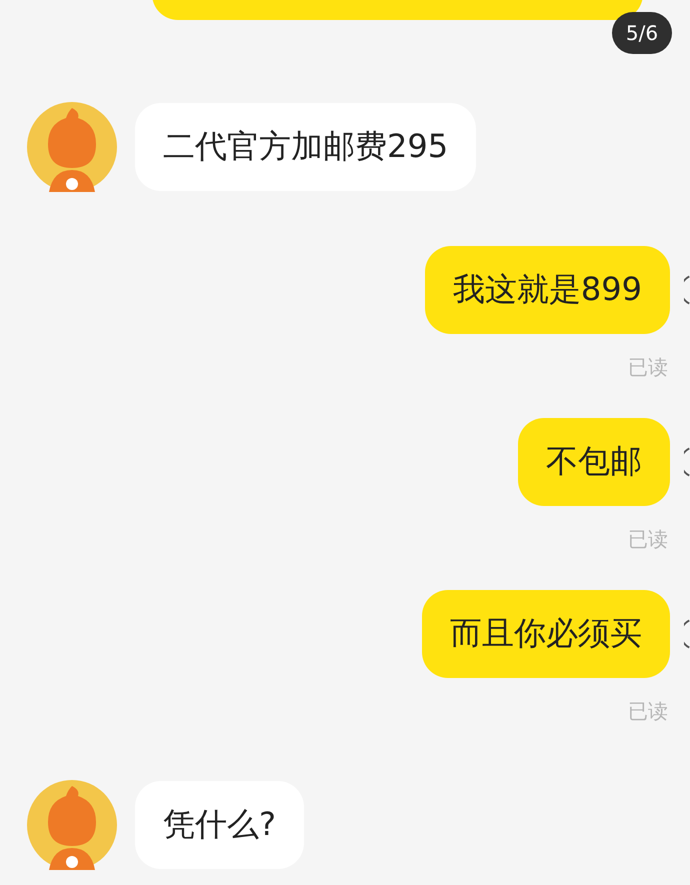 This screenshot has width=690, height=885. What do you see at coordinates (642, 33) in the screenshot?
I see `page-counter: 5/6` at bounding box center [642, 33].